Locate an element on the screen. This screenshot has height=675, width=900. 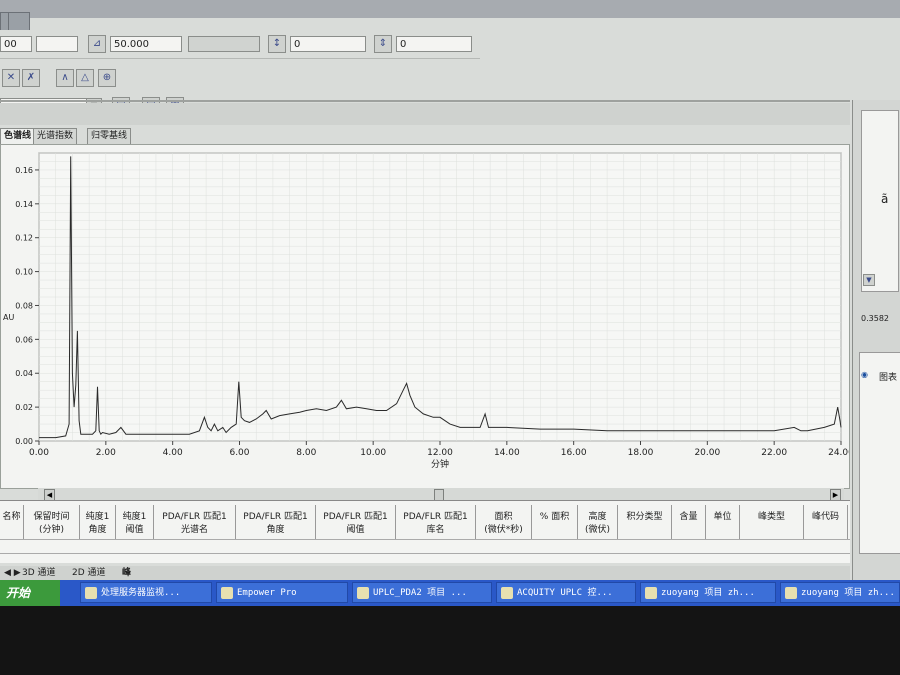
y-tick-label: 0.02 is located at coordinates (24, 407).